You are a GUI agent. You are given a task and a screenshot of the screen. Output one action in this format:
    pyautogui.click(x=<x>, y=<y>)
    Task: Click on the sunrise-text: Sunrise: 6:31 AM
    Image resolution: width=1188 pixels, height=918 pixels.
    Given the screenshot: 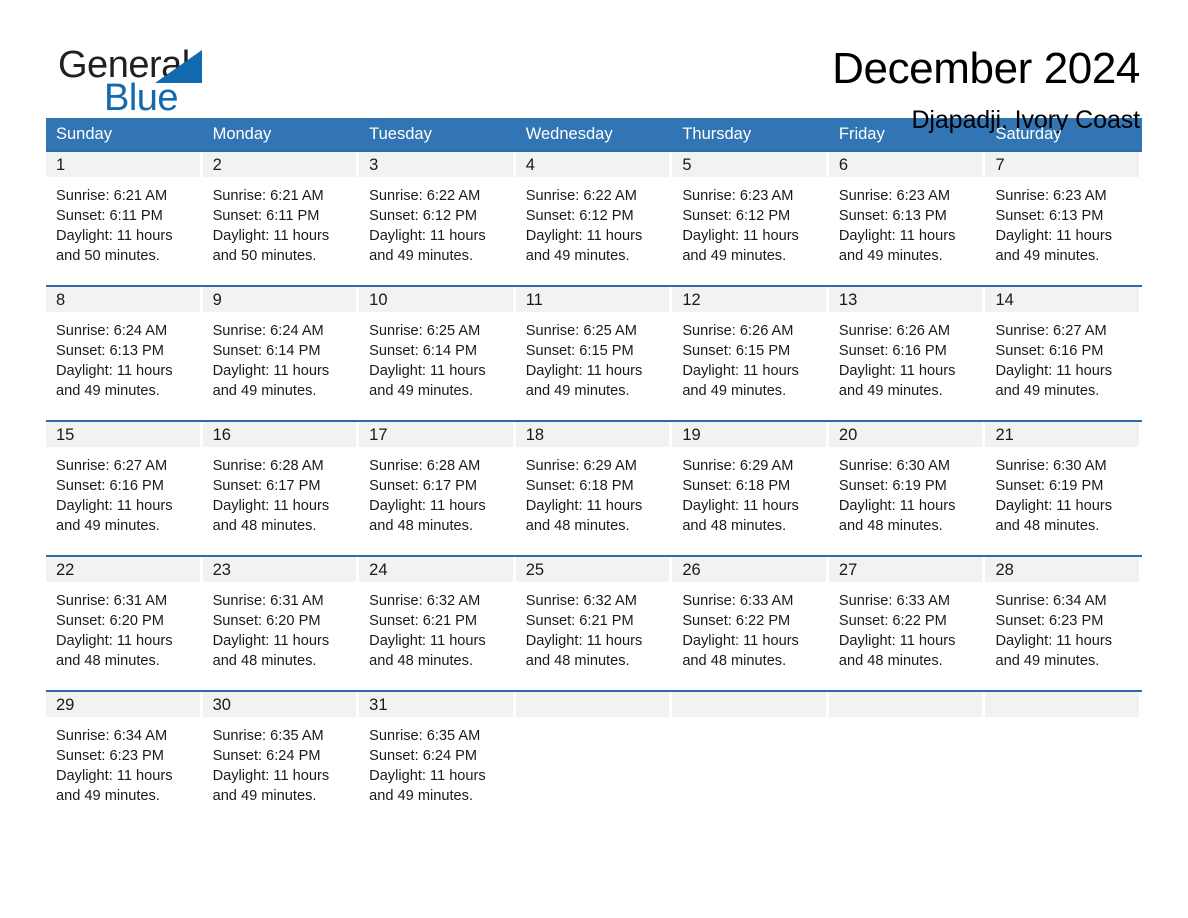 What is the action you would take?
    pyautogui.click(x=112, y=601)
    